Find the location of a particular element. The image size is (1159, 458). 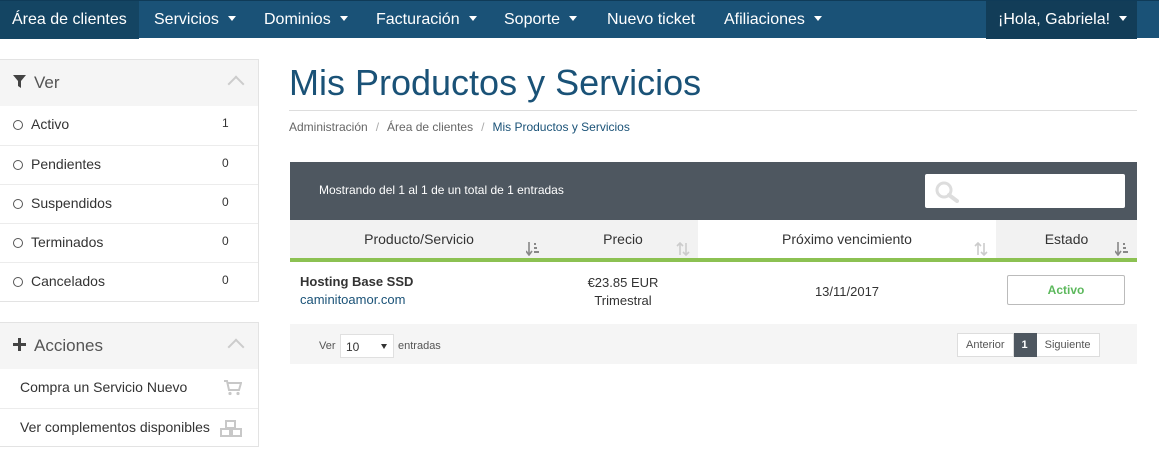

column-label: Producto/Servicio is located at coordinates (419, 239).